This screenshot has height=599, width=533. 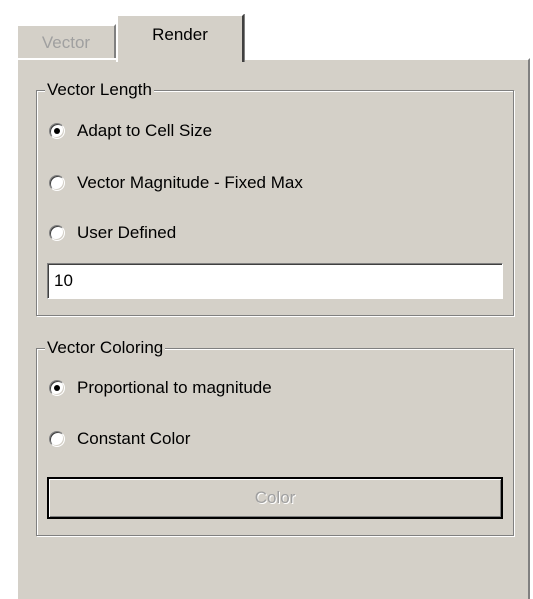 What do you see at coordinates (174, 387) in the screenshot?
I see `option-proportional-to-magnitude-label: Proportional to magnitude` at bounding box center [174, 387].